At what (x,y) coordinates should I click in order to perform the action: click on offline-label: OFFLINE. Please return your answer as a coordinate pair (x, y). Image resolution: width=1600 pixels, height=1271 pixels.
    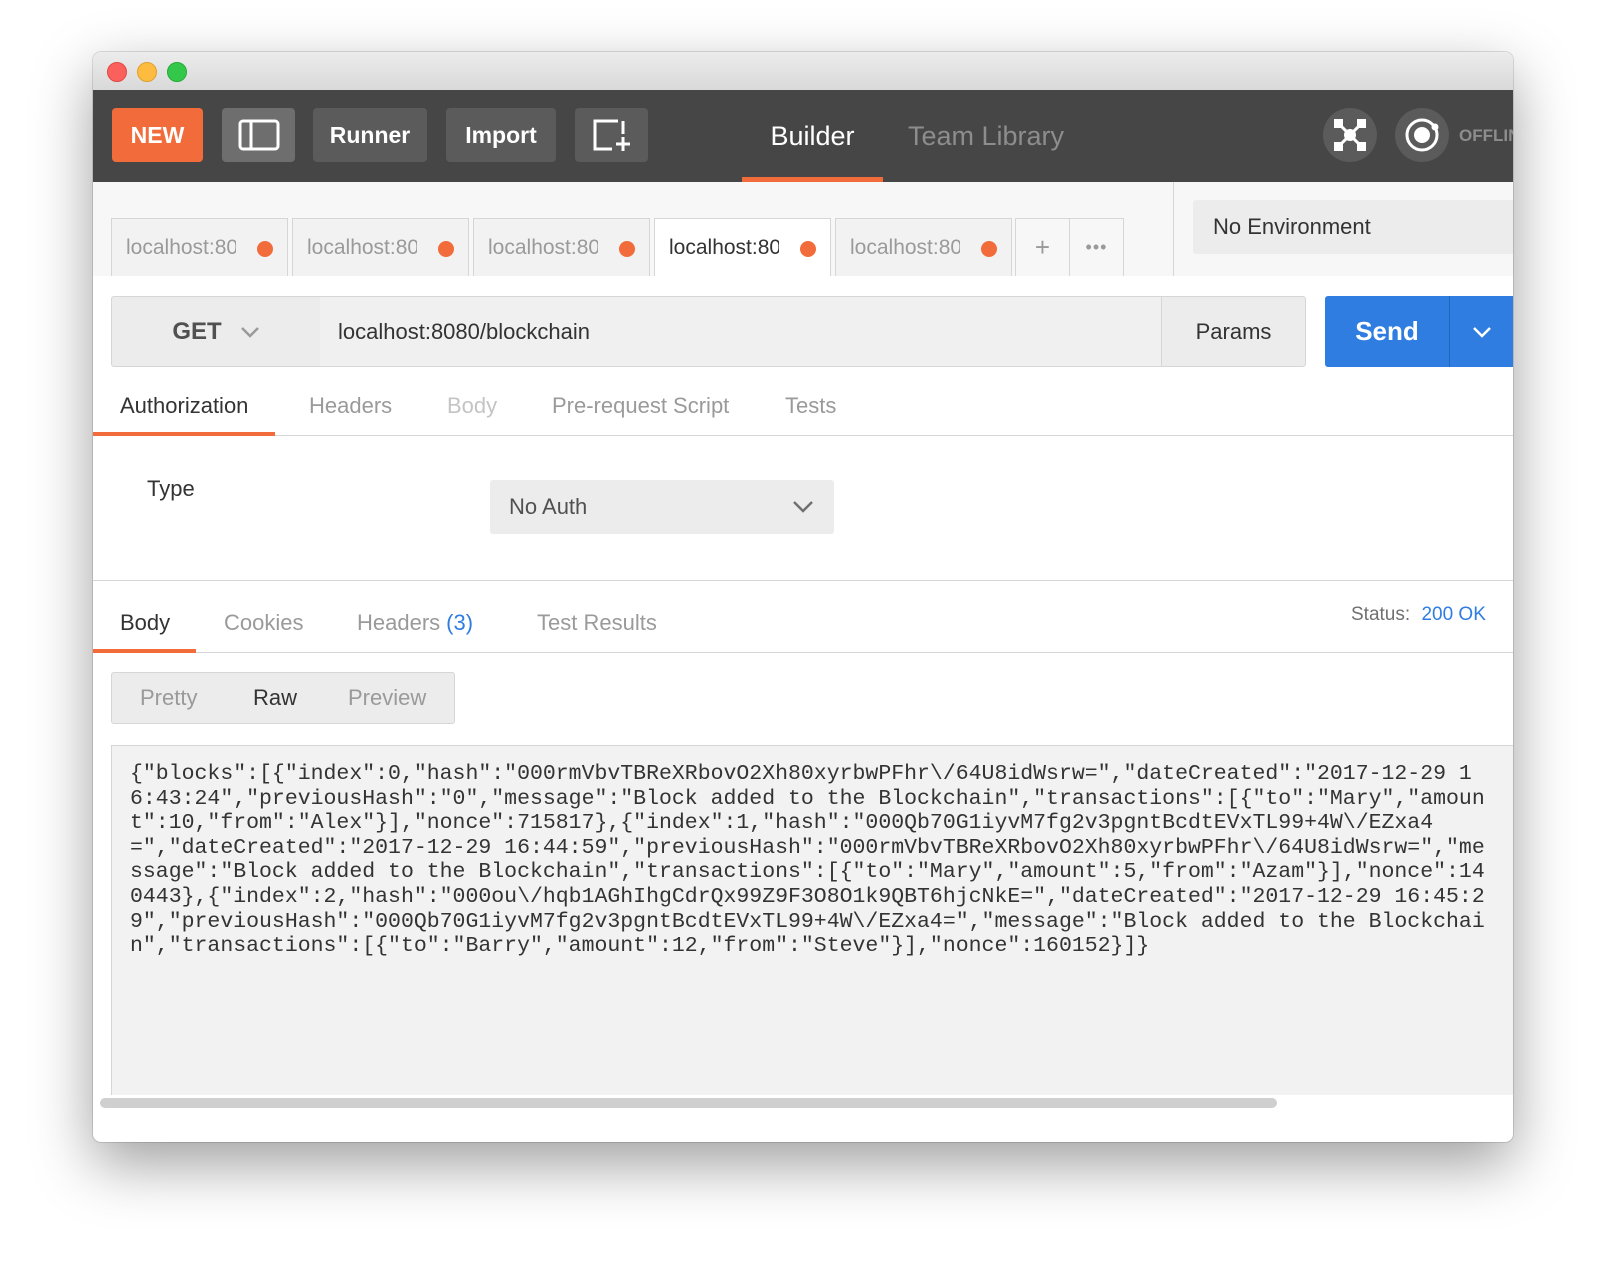
    Looking at the image, I should click on (1486, 135).